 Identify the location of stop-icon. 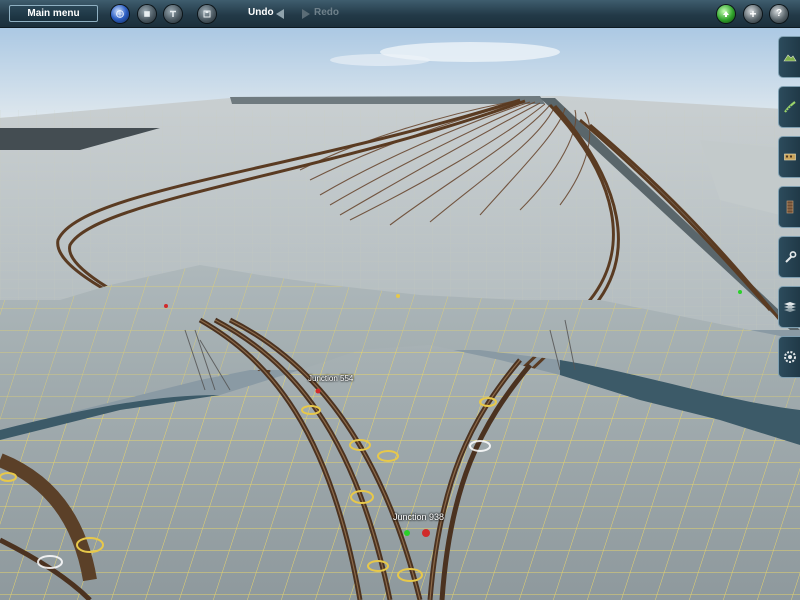
(147, 14).